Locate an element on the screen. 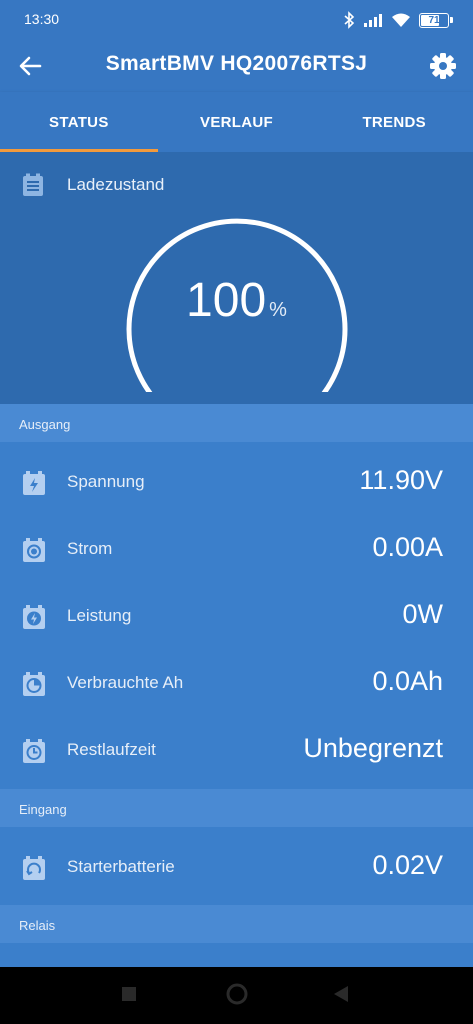 This screenshot has height=1024, width=473. row-strom: Strom 0.00A is located at coordinates (236, 549).